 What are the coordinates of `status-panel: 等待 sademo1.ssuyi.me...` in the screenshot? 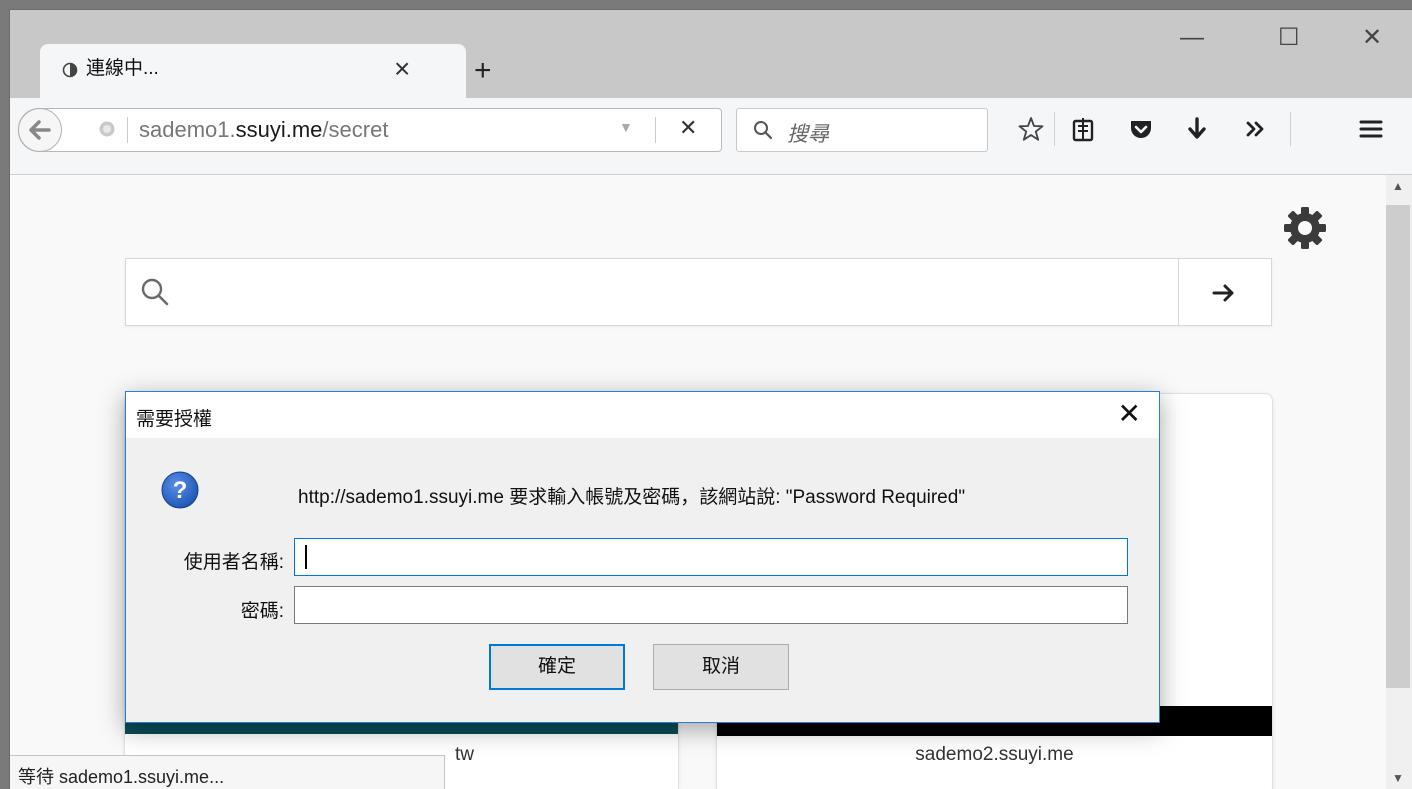 It's located at (227, 772).